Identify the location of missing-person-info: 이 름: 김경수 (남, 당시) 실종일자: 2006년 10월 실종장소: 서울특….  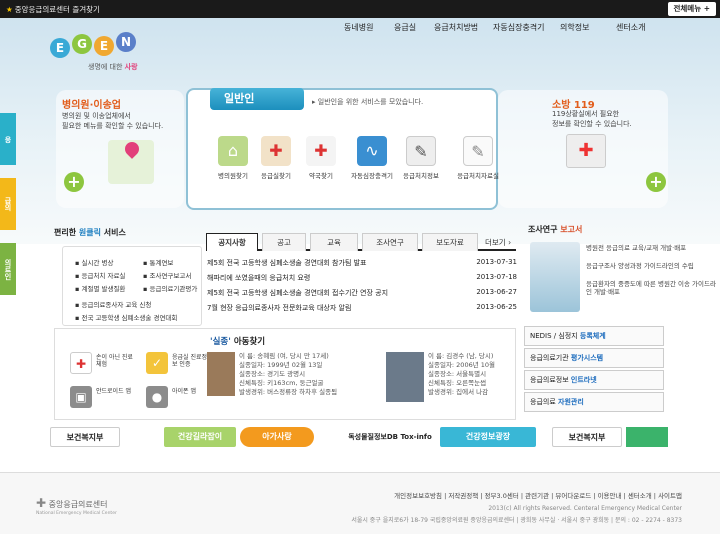
(462, 374).